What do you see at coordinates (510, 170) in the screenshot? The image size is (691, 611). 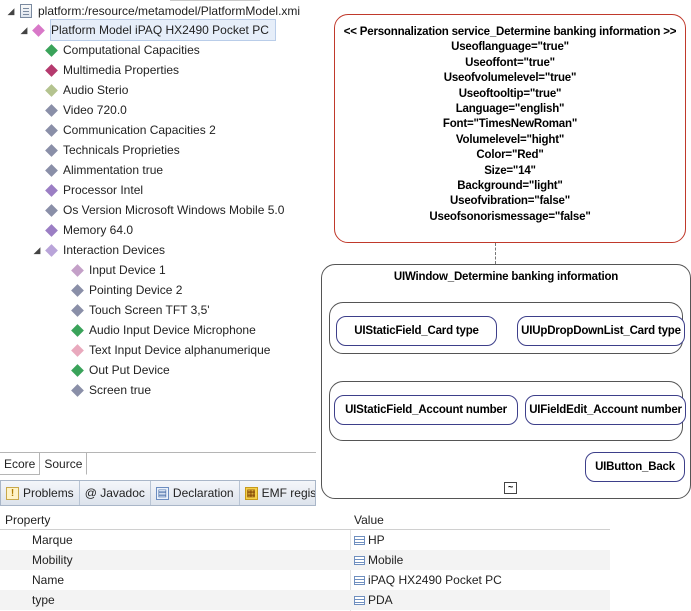 I see `personalization-attribute: Size="14"` at bounding box center [510, 170].